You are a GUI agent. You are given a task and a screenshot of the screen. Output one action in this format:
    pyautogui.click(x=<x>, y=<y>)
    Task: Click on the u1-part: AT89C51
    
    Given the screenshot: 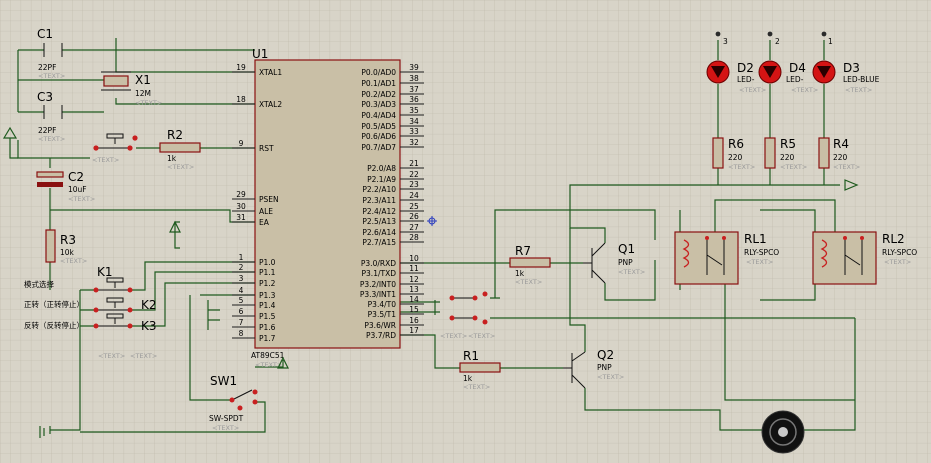 What is the action you would take?
    pyautogui.click(x=268, y=355)
    